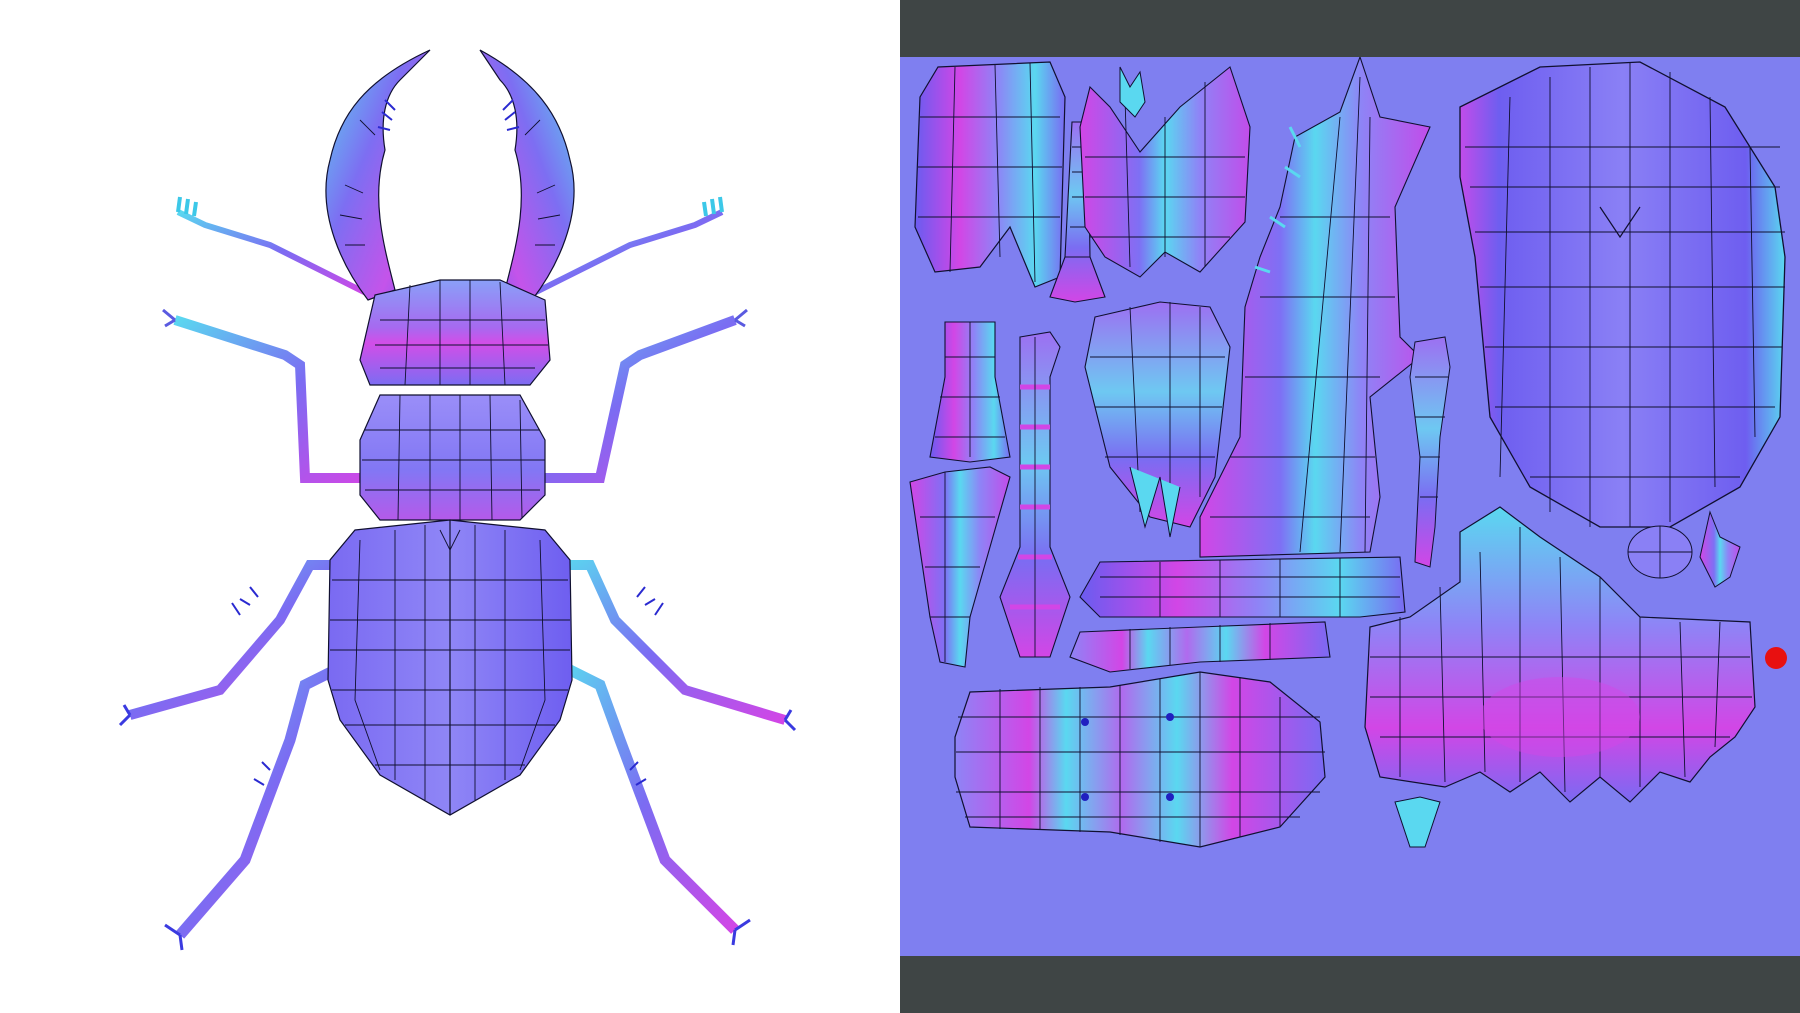  What do you see at coordinates (1776, 658) in the screenshot?
I see `red-dot-marker-icon` at bounding box center [1776, 658].